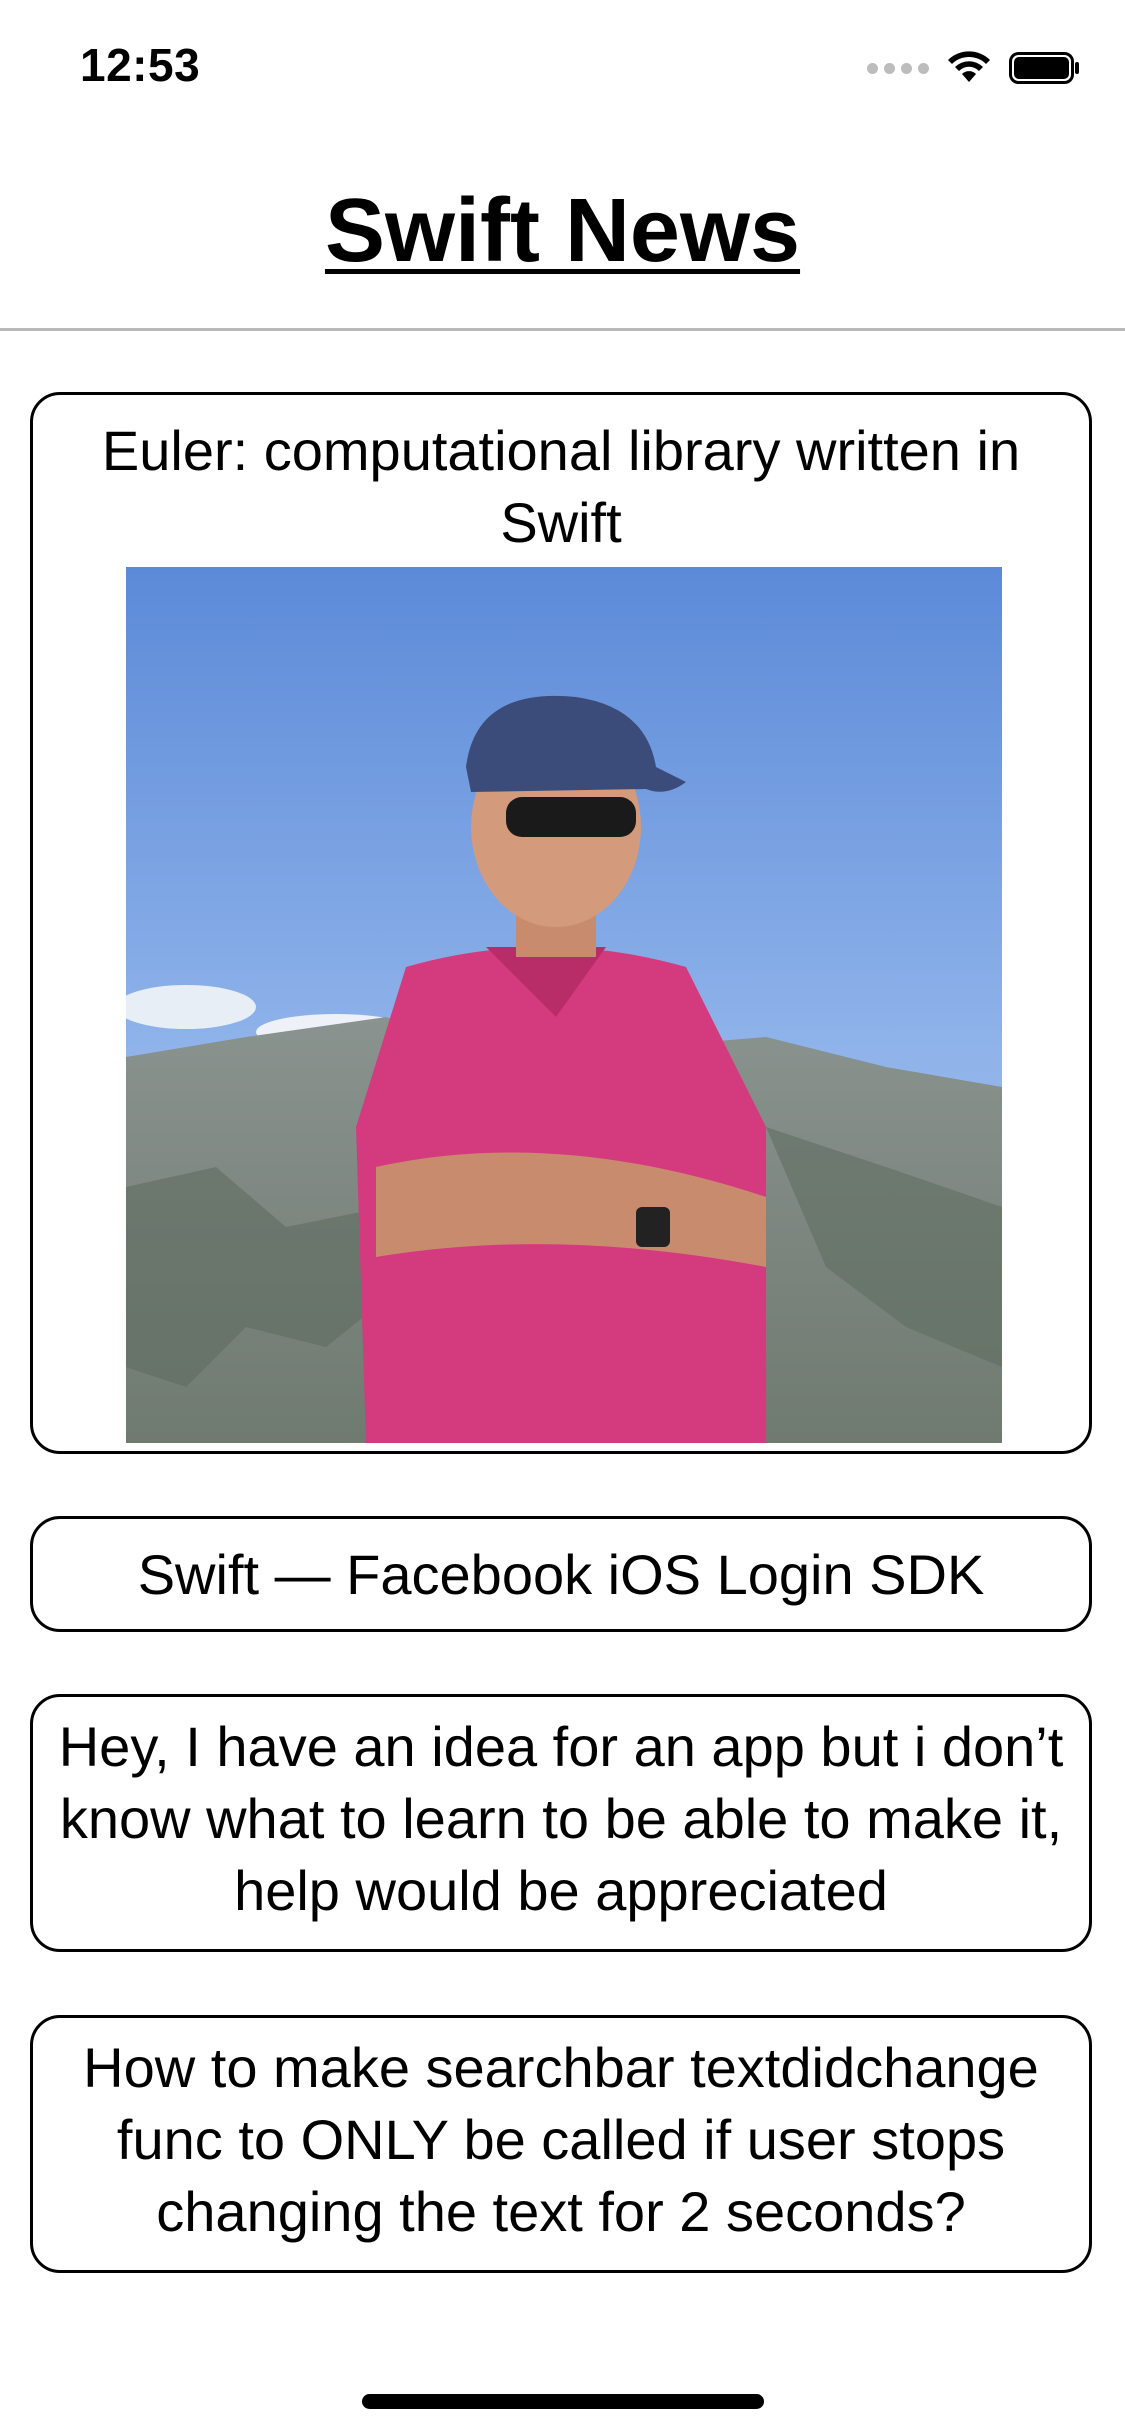 The width and height of the screenshot is (1125, 2436). Describe the element at coordinates (562, 231) in the screenshot. I see `page-title: Swift News` at that location.